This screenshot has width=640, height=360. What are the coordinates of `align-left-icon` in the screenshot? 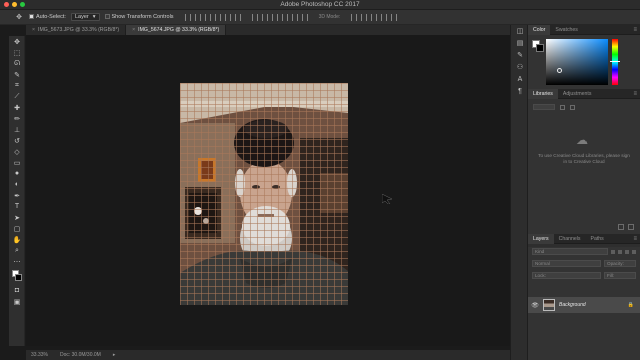 It's located at (217, 17).